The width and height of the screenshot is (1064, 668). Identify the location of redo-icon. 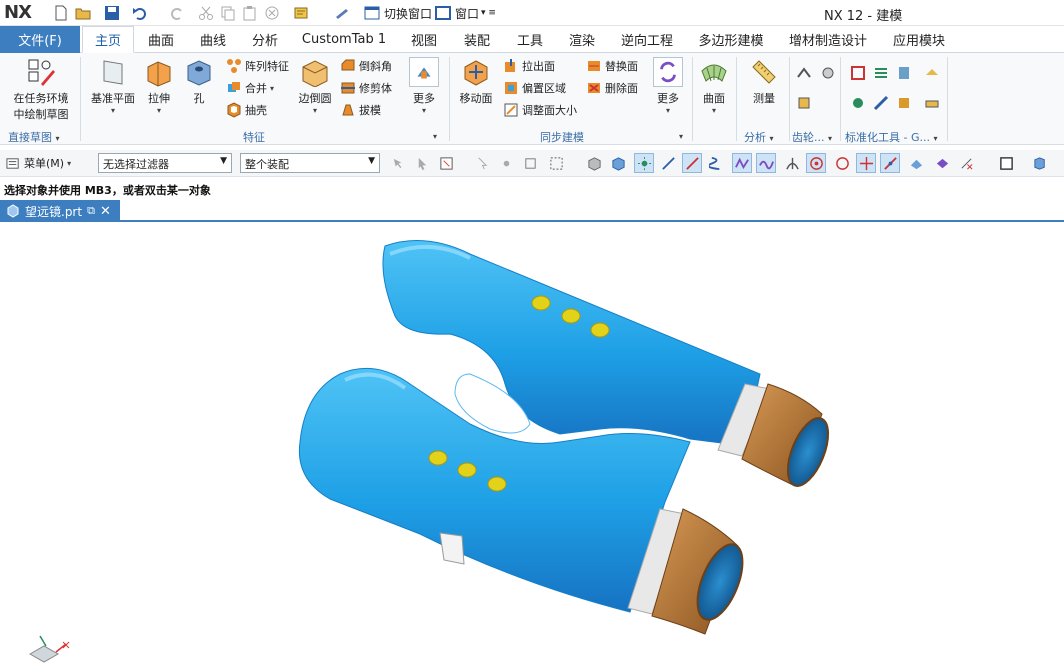
(177, 13).